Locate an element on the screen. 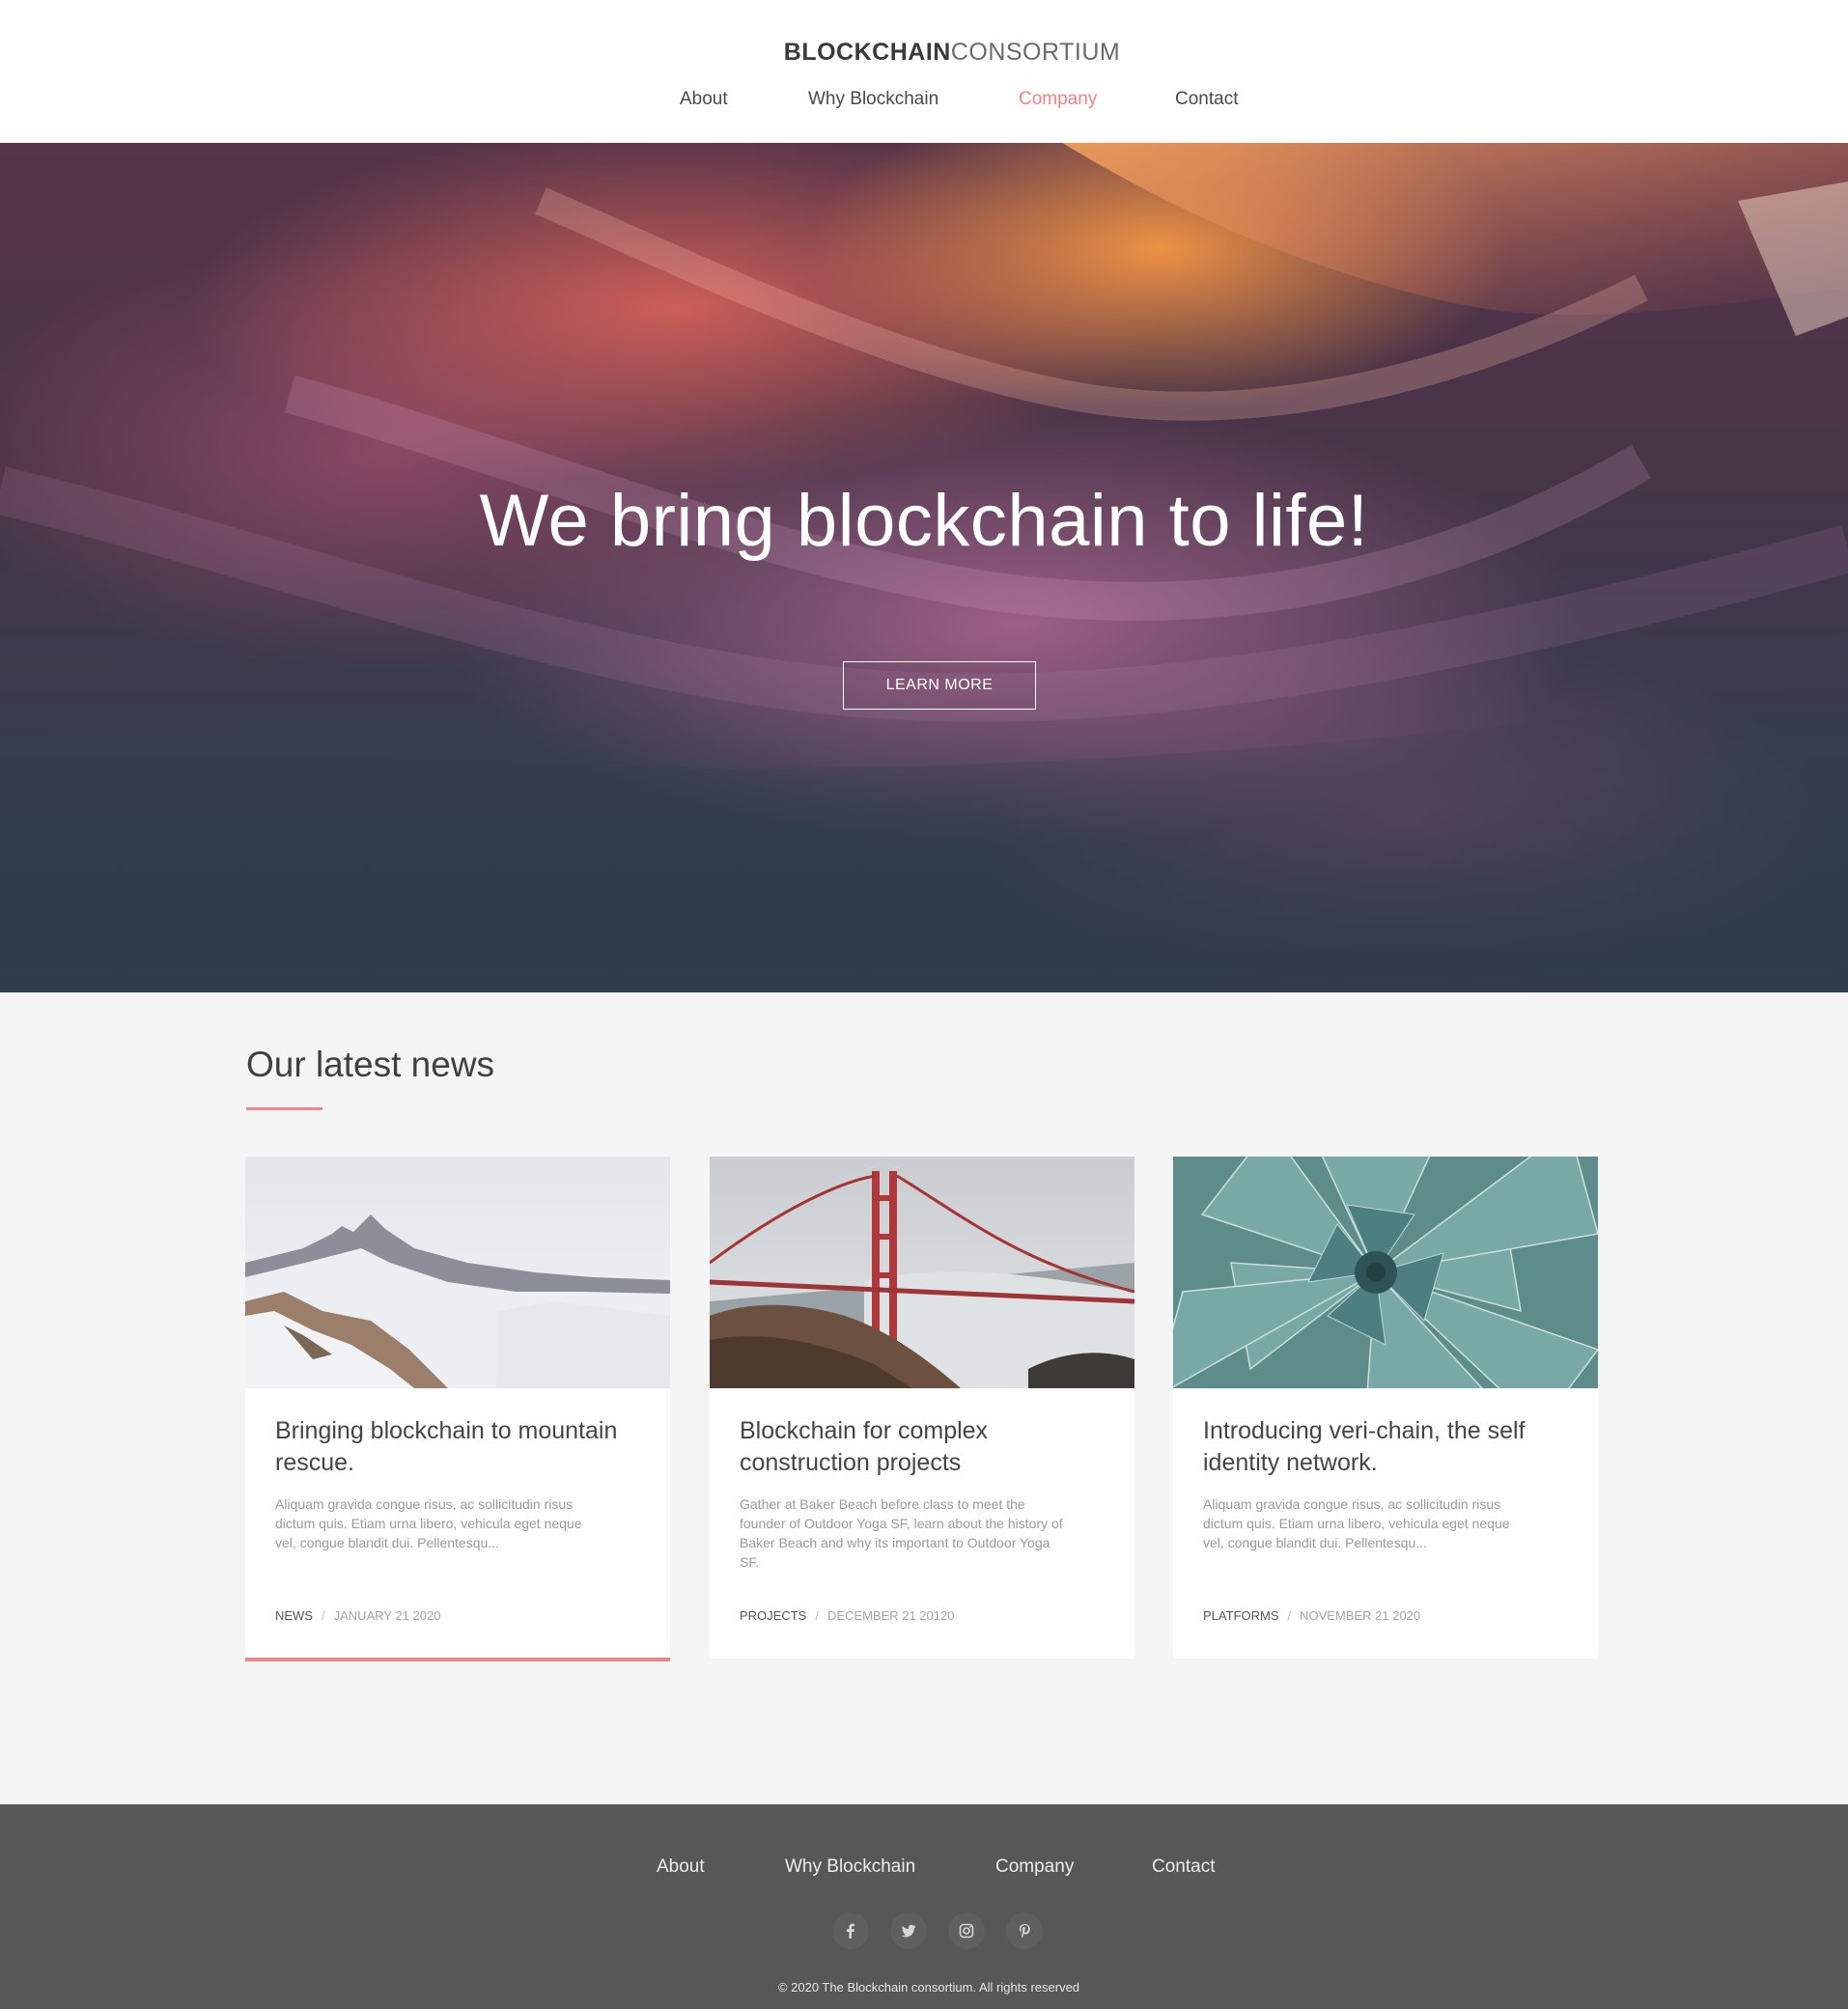 The height and width of the screenshot is (2009, 1848). twitter-icon is located at coordinates (909, 1930).